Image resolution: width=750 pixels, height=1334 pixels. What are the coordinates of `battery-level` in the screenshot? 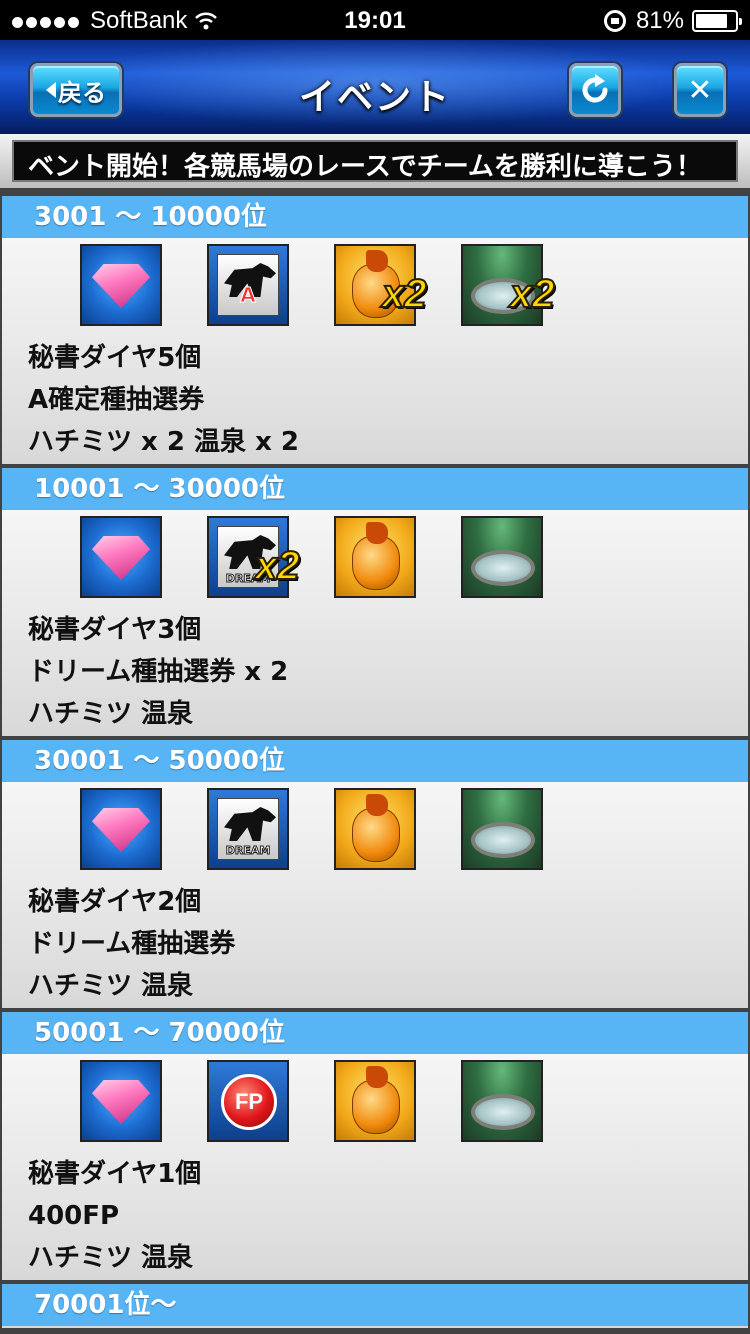 It's located at (711, 21).